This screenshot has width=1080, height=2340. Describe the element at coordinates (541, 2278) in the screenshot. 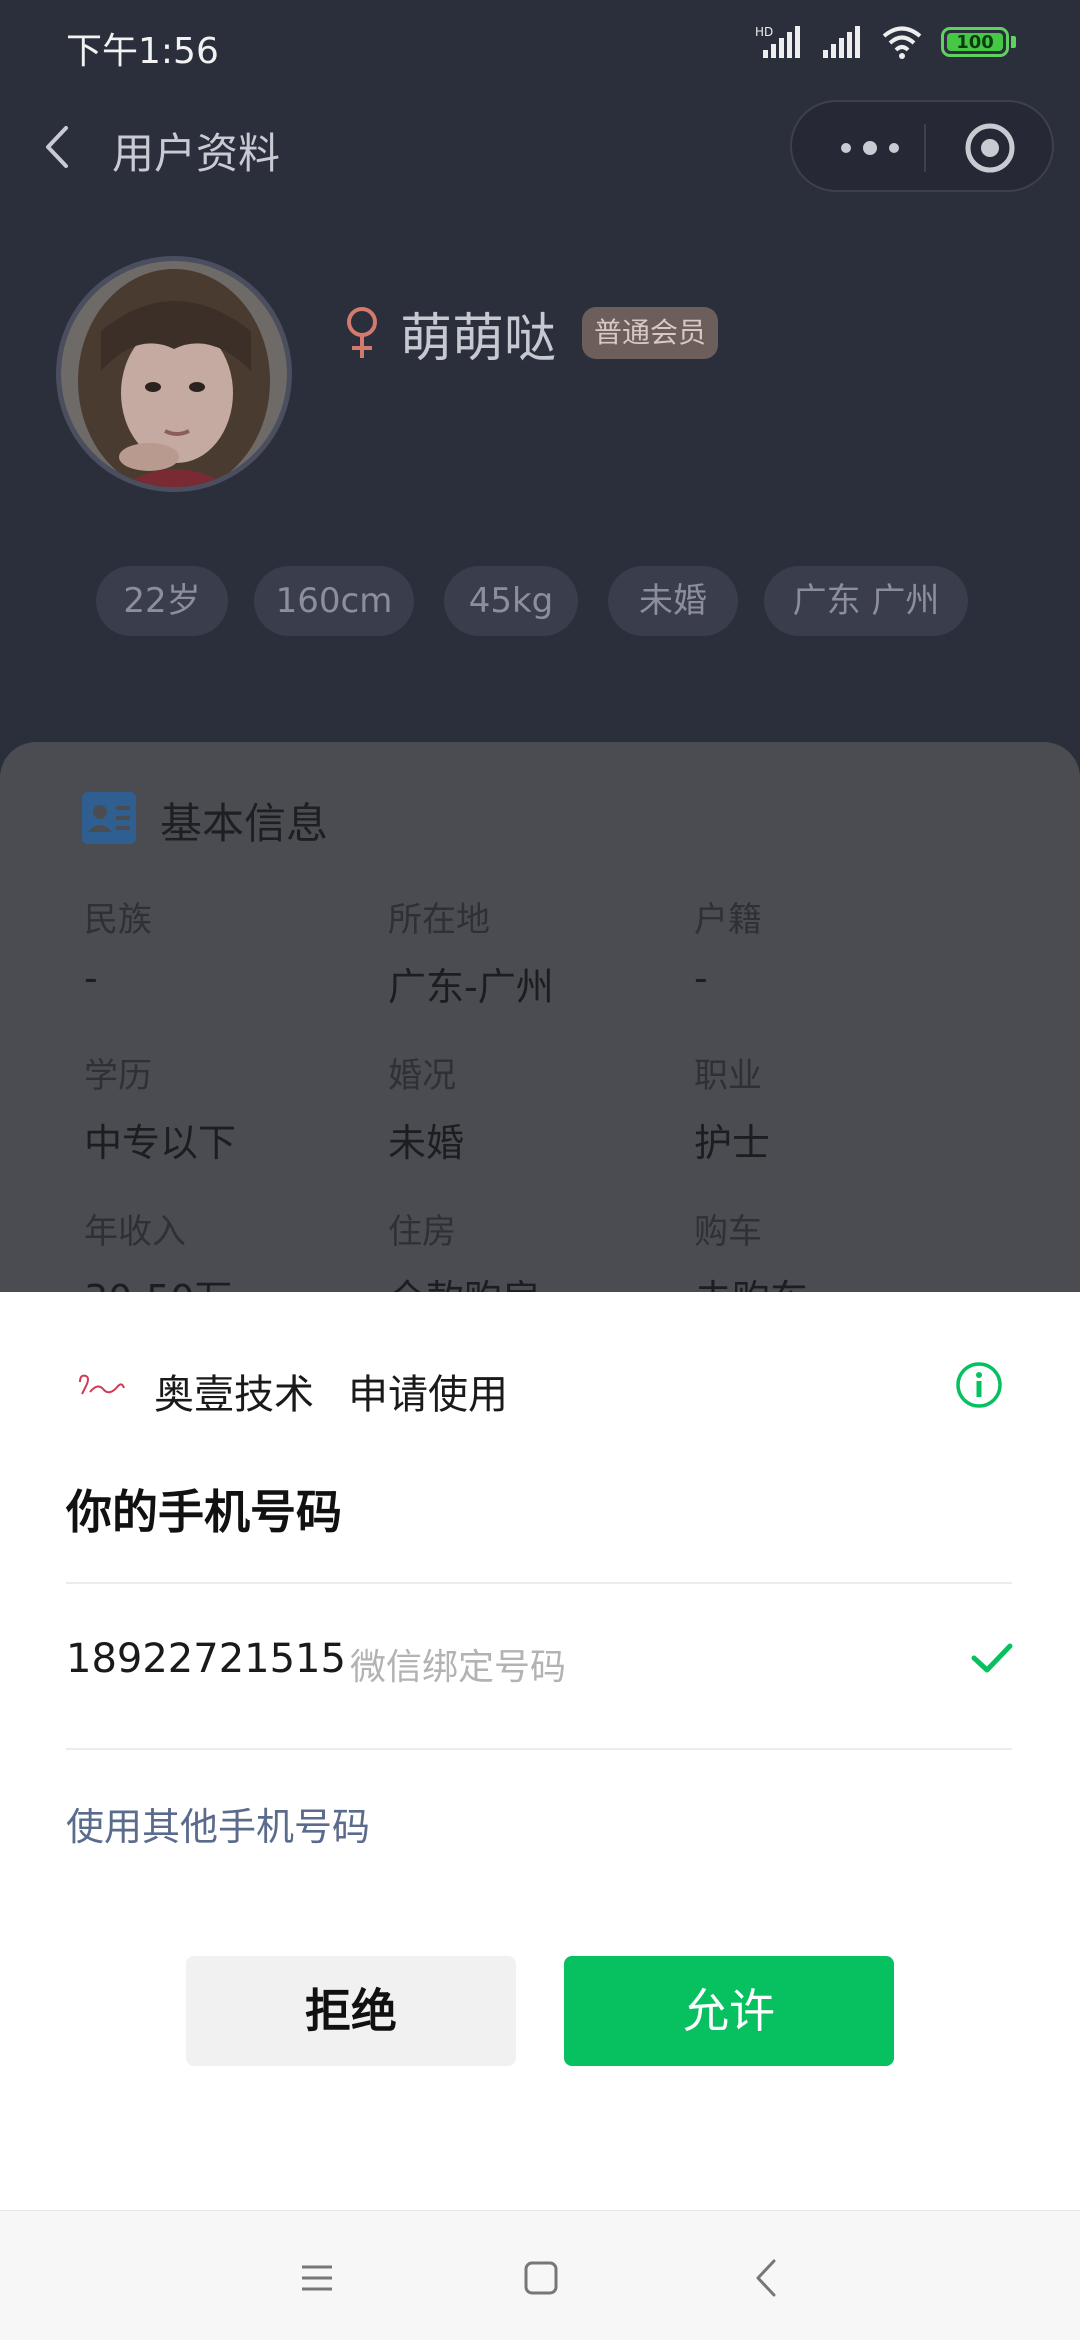

I see `home-square-icon` at that location.